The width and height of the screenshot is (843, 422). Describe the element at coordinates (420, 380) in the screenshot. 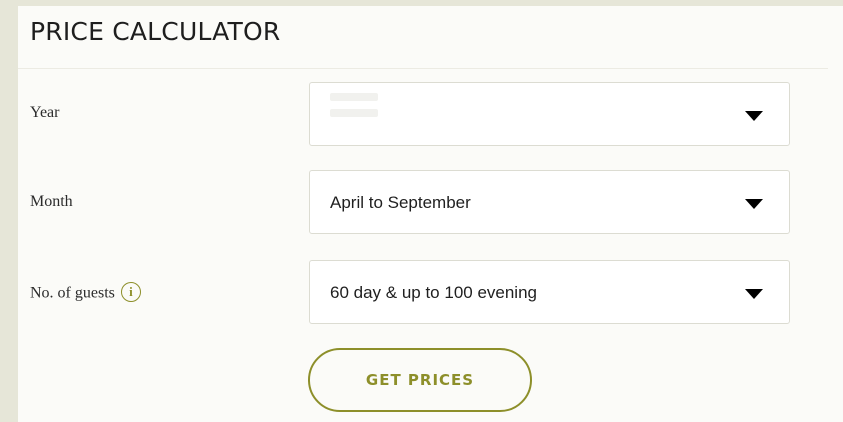

I see `get-prices-button: GET PRICES` at that location.